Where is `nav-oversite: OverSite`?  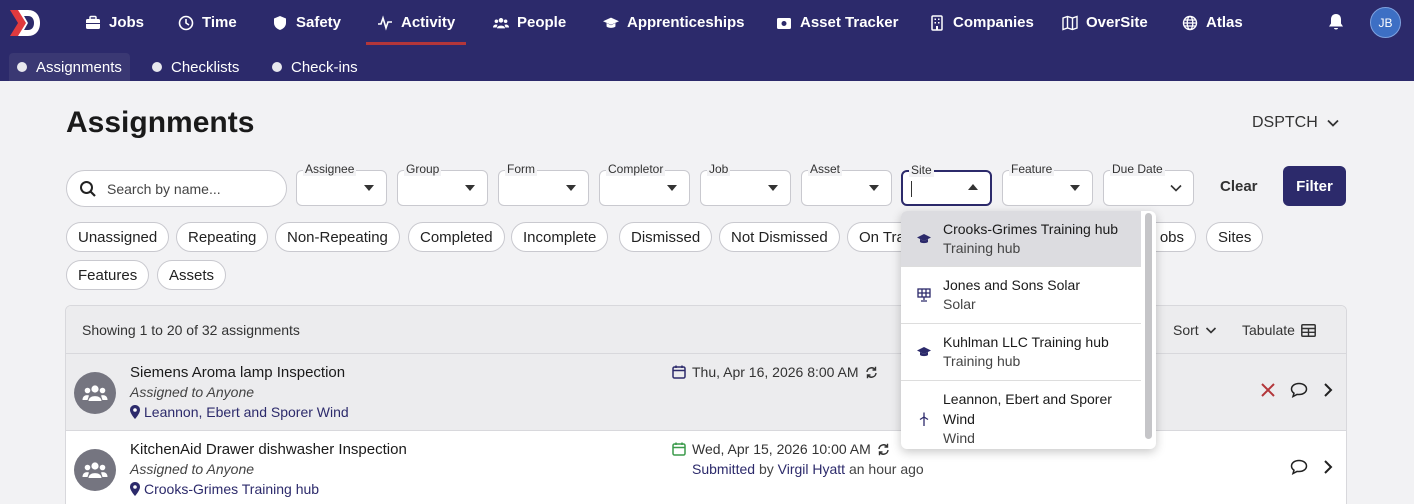 nav-oversite: OverSite is located at coordinates (1105, 22).